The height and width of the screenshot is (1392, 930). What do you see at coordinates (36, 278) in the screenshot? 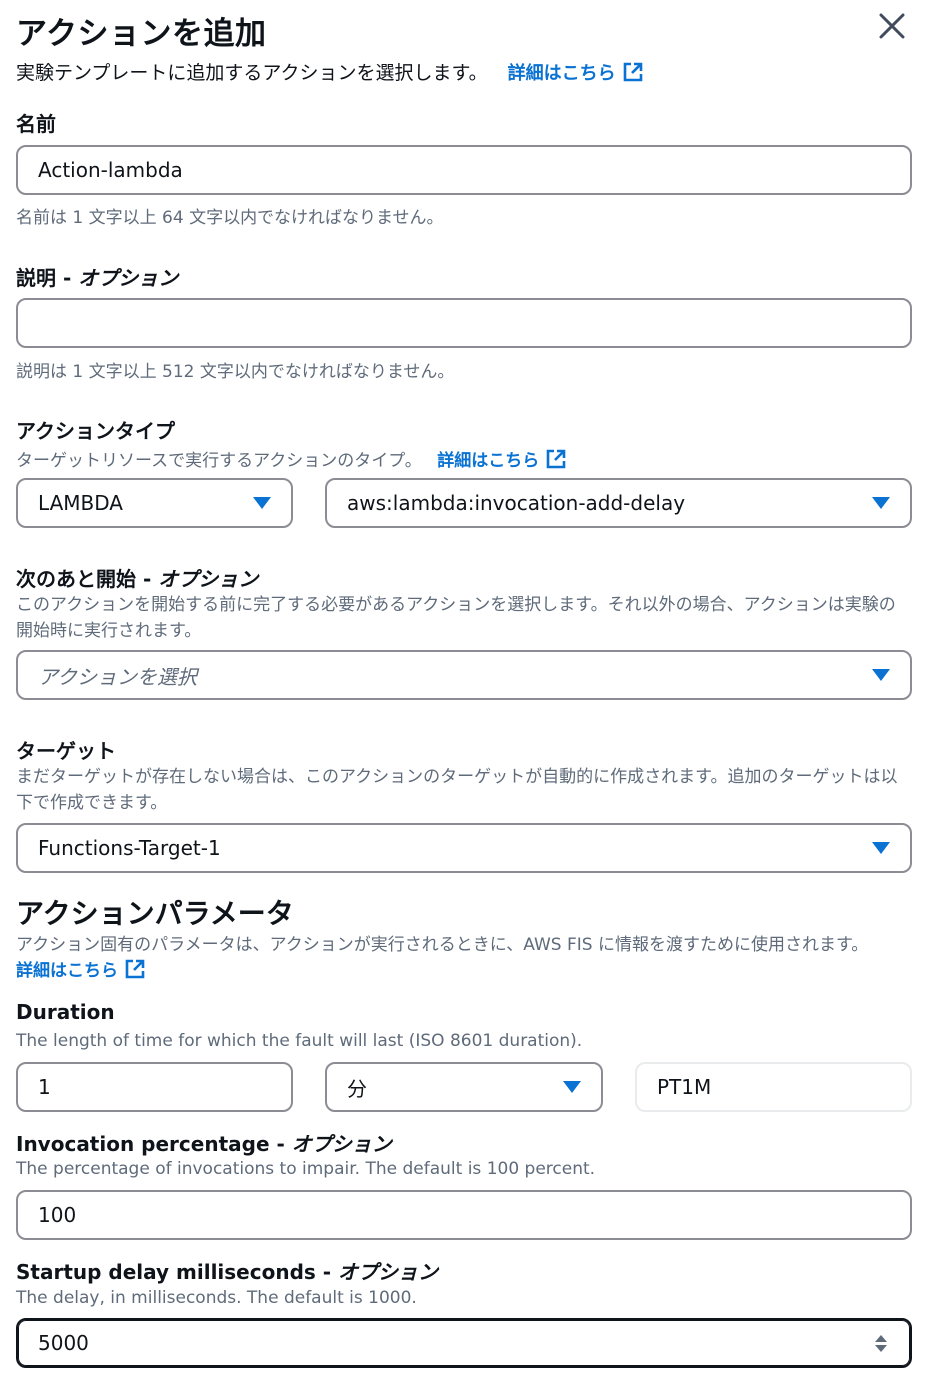
I see `description-label-text: 説明` at bounding box center [36, 278].